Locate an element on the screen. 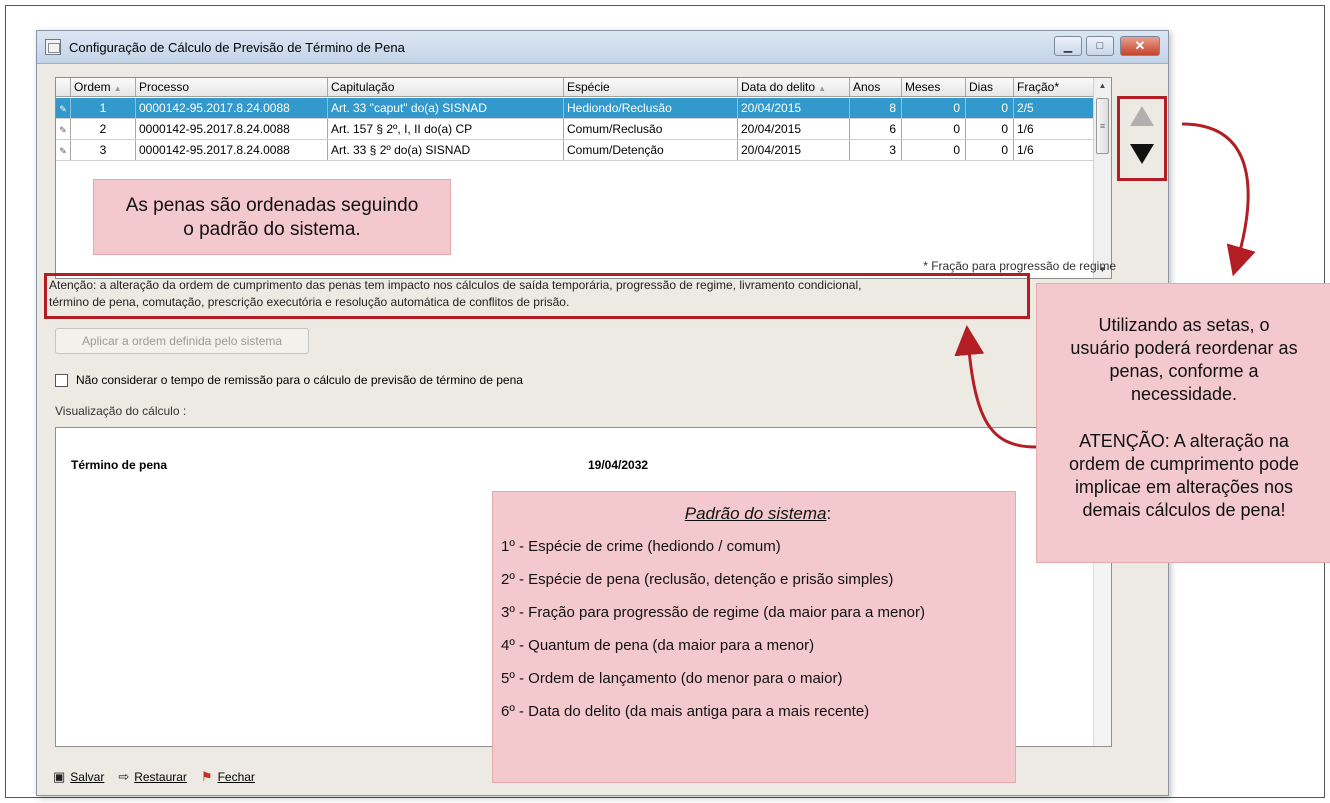  arrows-callout-line-2: usuário poderá reordenar as is located at coordinates (1184, 348).